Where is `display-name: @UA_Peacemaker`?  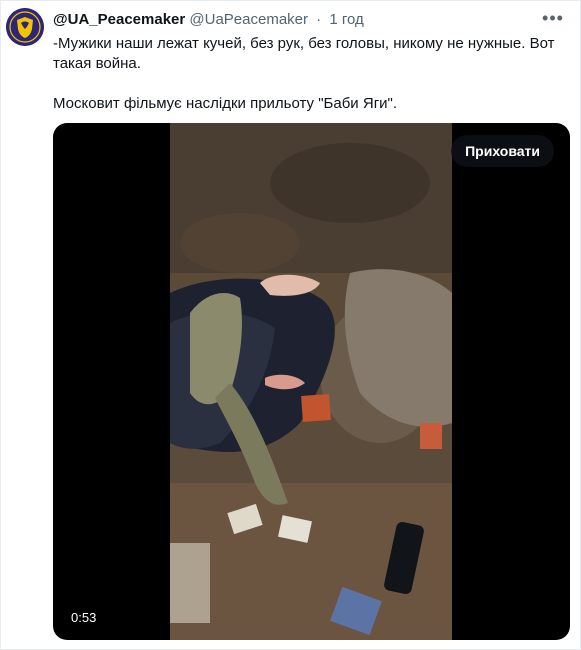 display-name: @UA_Peacemaker is located at coordinates (119, 19).